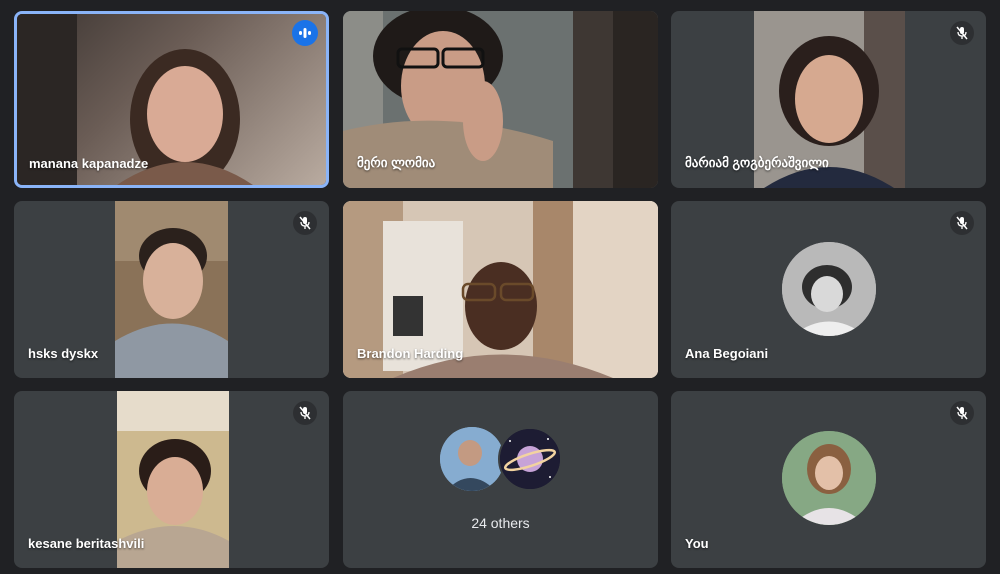 This screenshot has width=1000, height=574. Describe the element at coordinates (171, 99) in the screenshot. I see `participant-tile-manana: manana kapanadze` at that location.